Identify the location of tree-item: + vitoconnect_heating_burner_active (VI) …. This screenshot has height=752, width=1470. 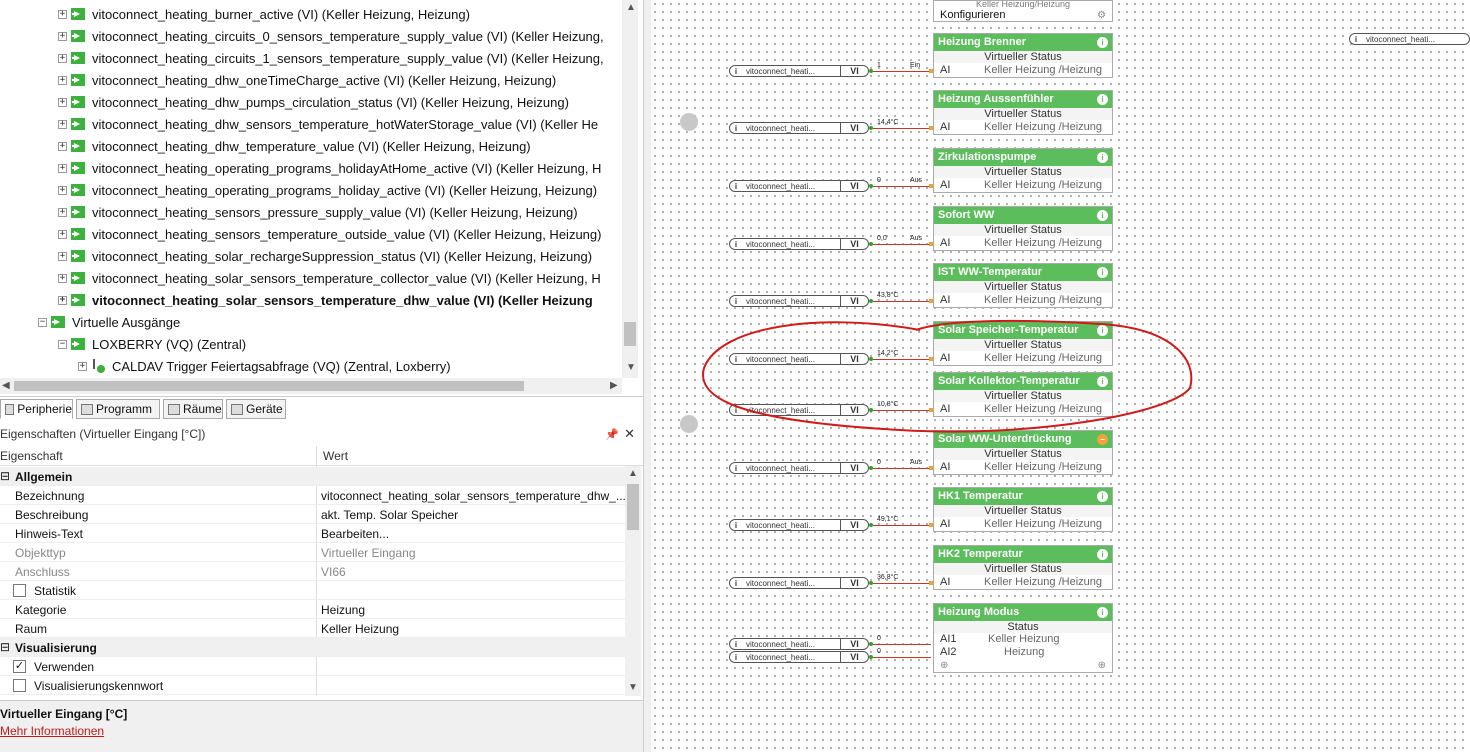
(264, 14).